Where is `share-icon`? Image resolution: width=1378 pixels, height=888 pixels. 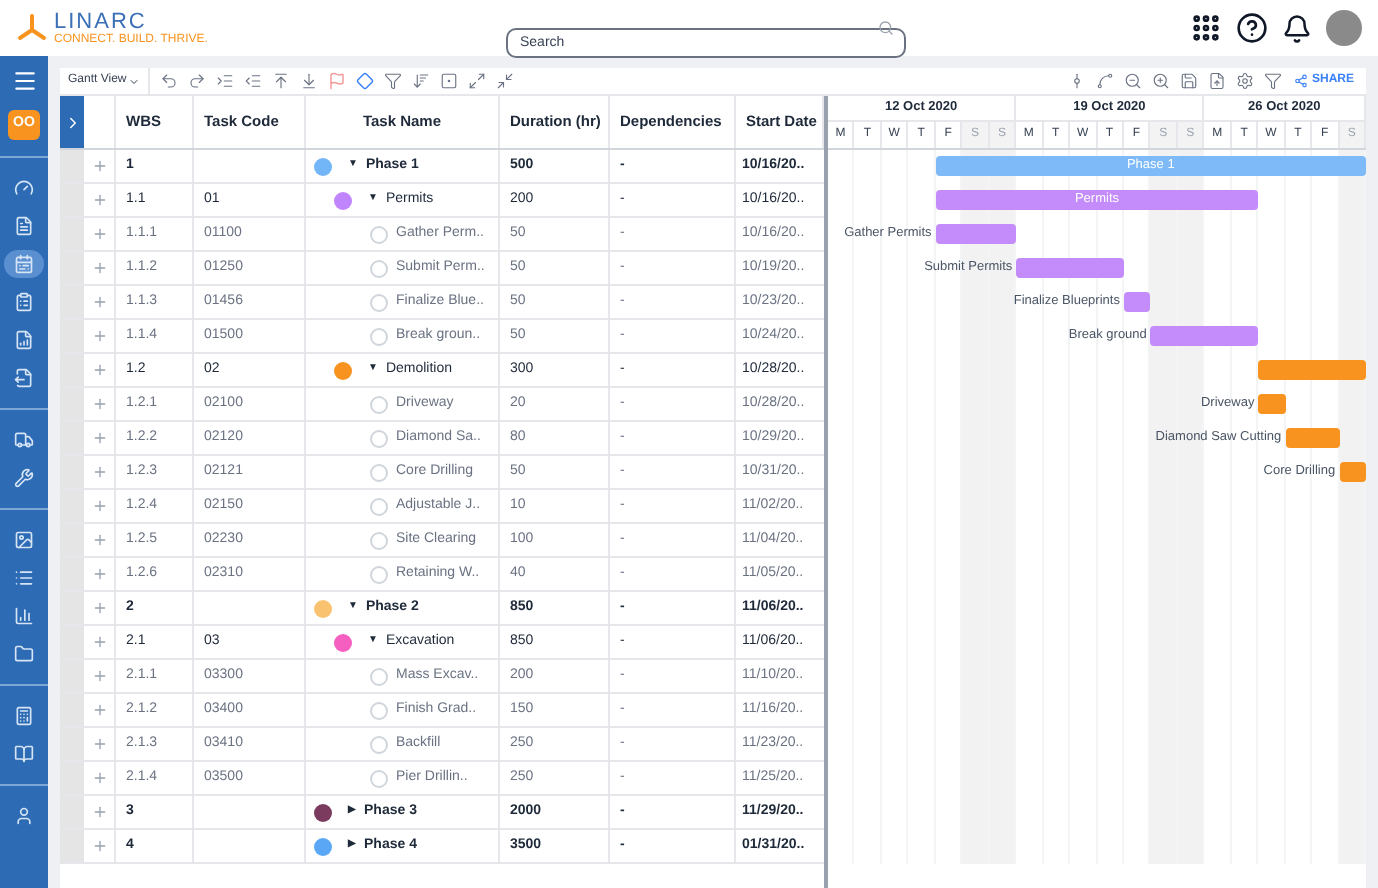
share-icon is located at coordinates (1300, 81).